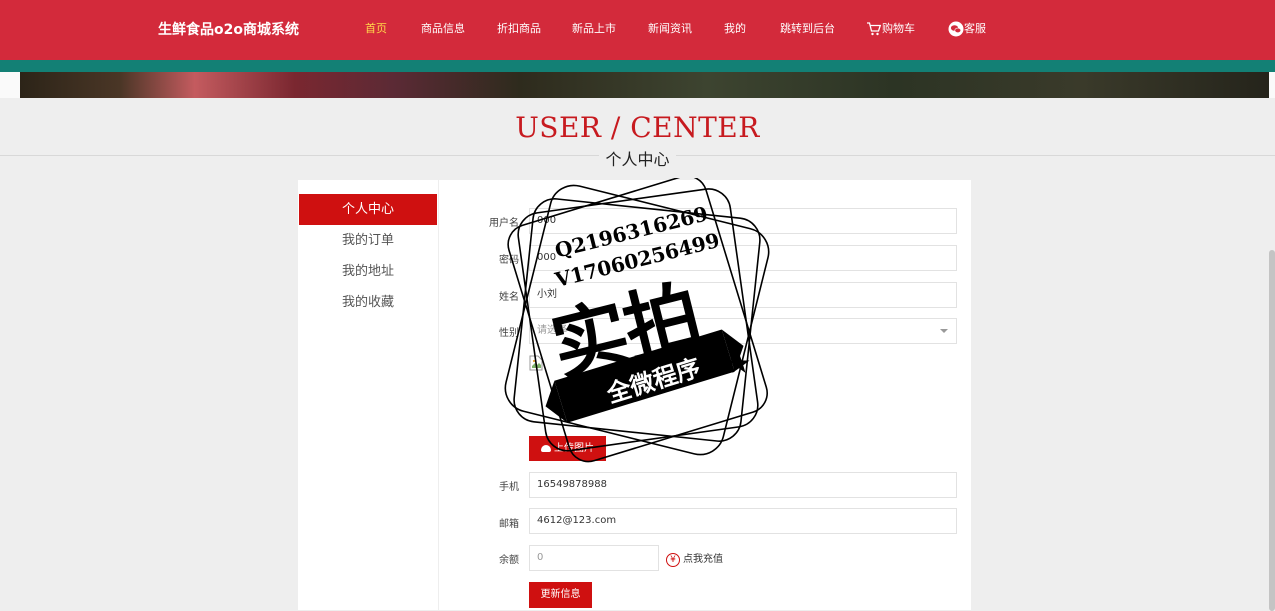 This screenshot has width=1275, height=611. What do you see at coordinates (564, 390) in the screenshot?
I see `avatar-preview` at bounding box center [564, 390].